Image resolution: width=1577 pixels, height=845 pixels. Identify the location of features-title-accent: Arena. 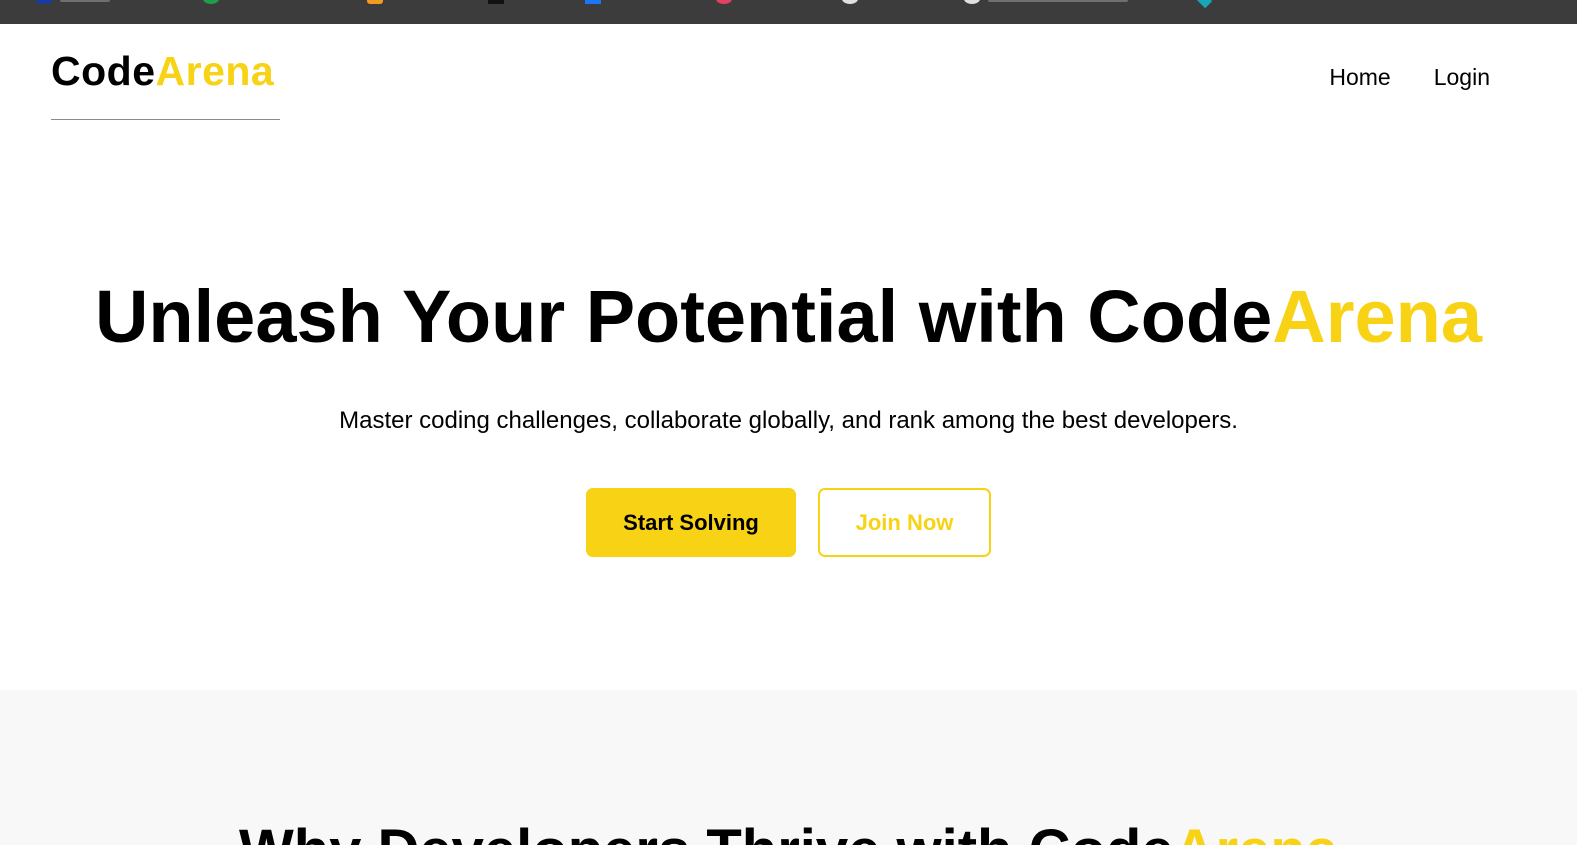
(1256, 831).